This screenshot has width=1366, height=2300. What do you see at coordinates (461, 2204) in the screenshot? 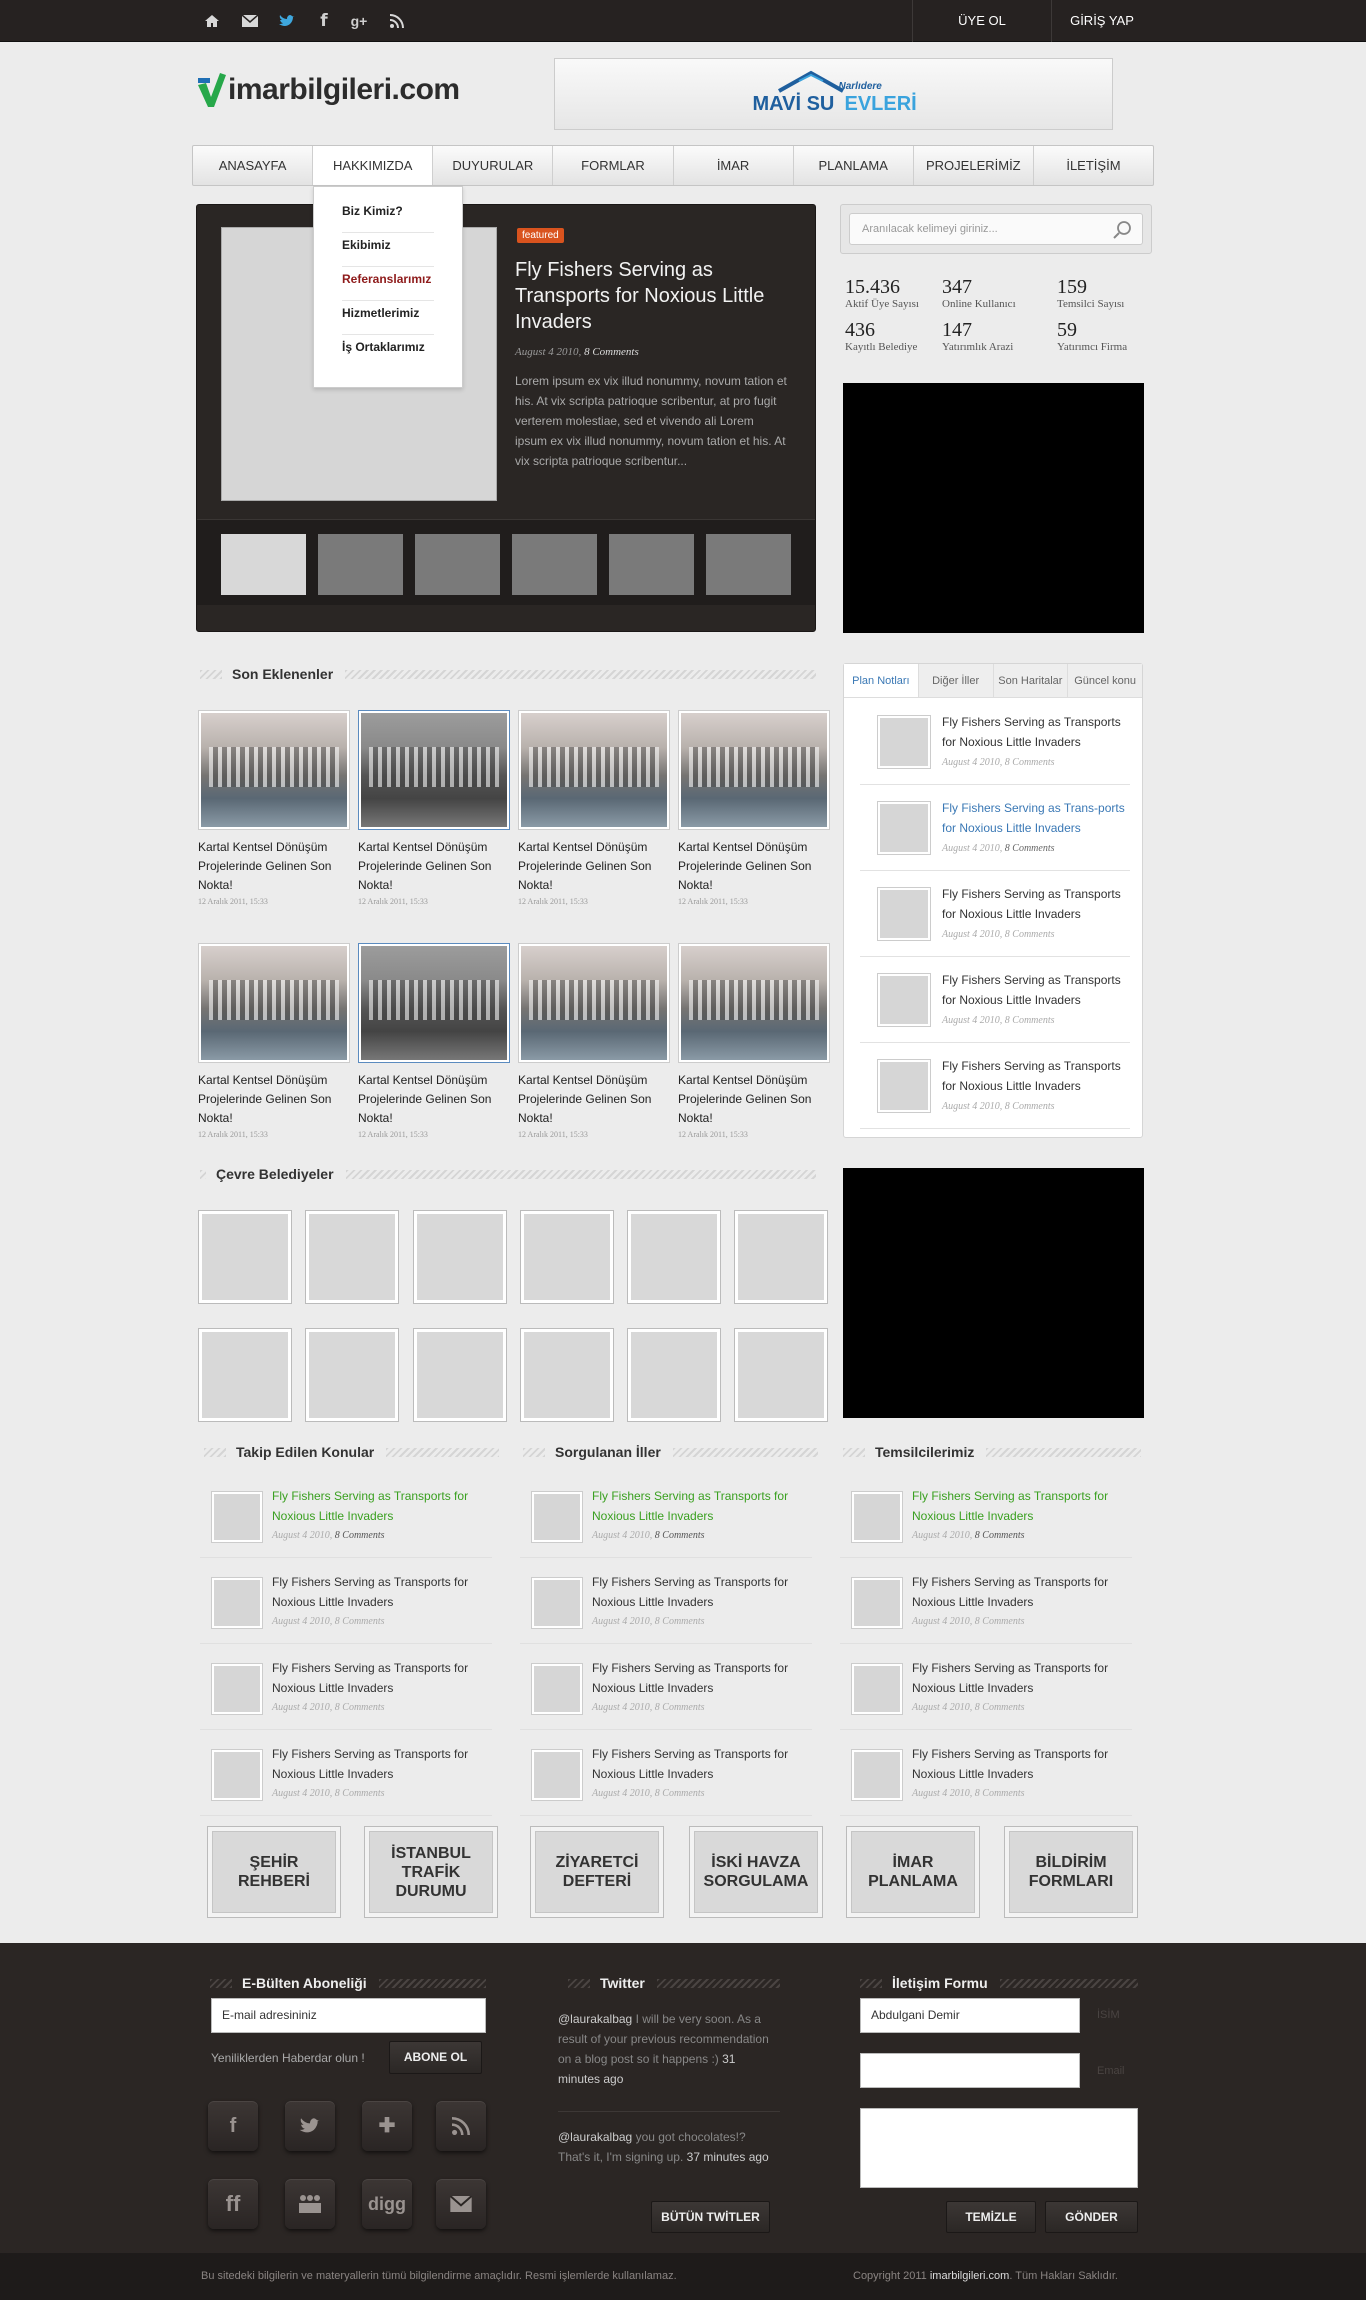
I see `email-icon` at bounding box center [461, 2204].